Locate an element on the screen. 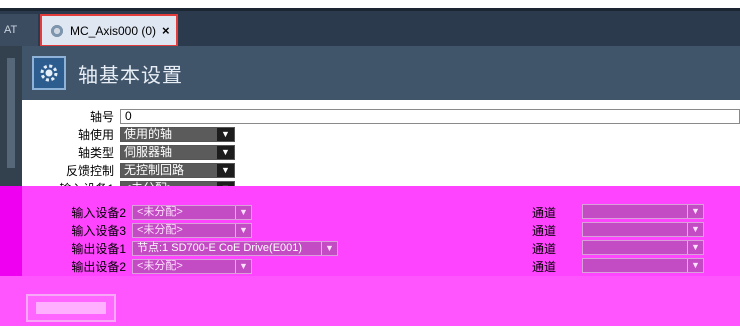 Image resolution: width=740 pixels, height=326 pixels. scrollbar-thumb is located at coordinates (11, 113).